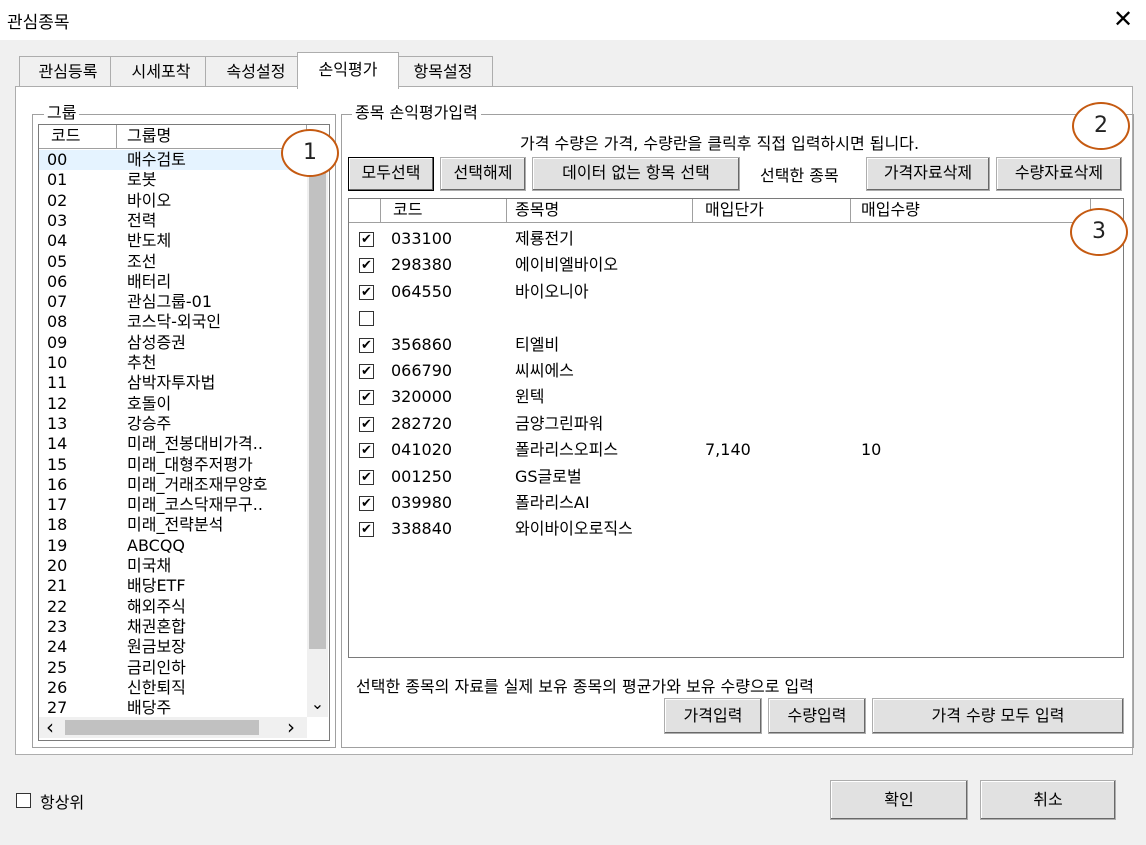 This screenshot has width=1146, height=845. What do you see at coordinates (162, 727) in the screenshot?
I see `group-hscroll-thumb` at bounding box center [162, 727].